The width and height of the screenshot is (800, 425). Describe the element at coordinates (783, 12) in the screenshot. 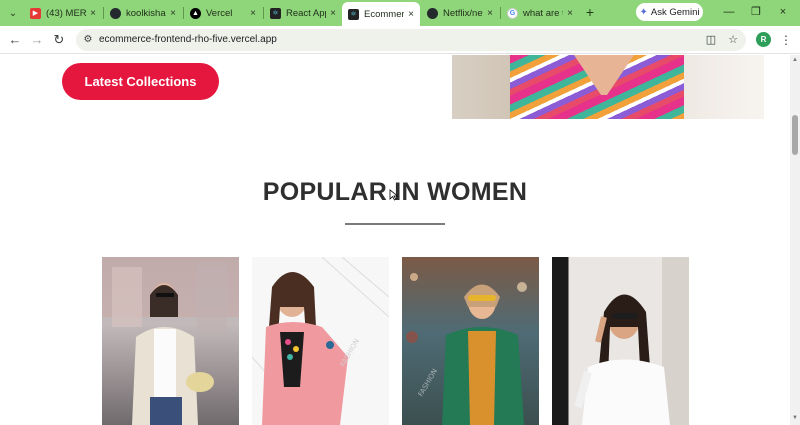

I see `window-close-icon: ×` at that location.